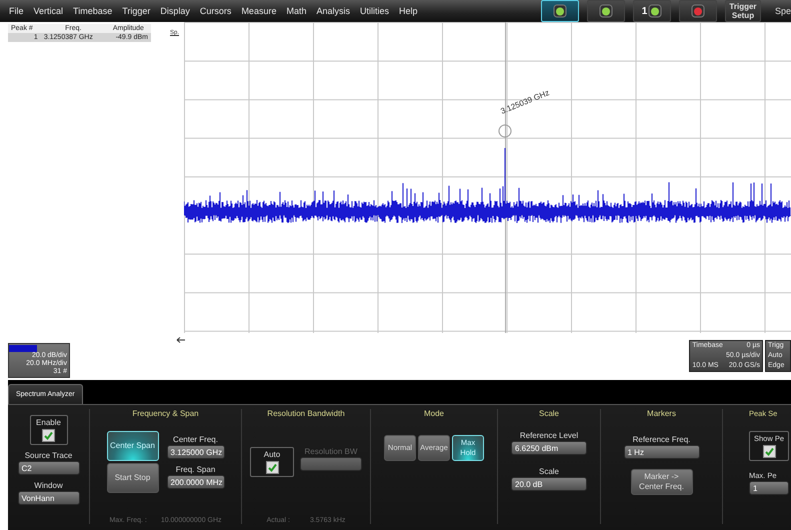 The height and width of the screenshot is (530, 791). What do you see at coordinates (132, 478) in the screenshot?
I see `span-mode-button: Start Stop` at bounding box center [132, 478].